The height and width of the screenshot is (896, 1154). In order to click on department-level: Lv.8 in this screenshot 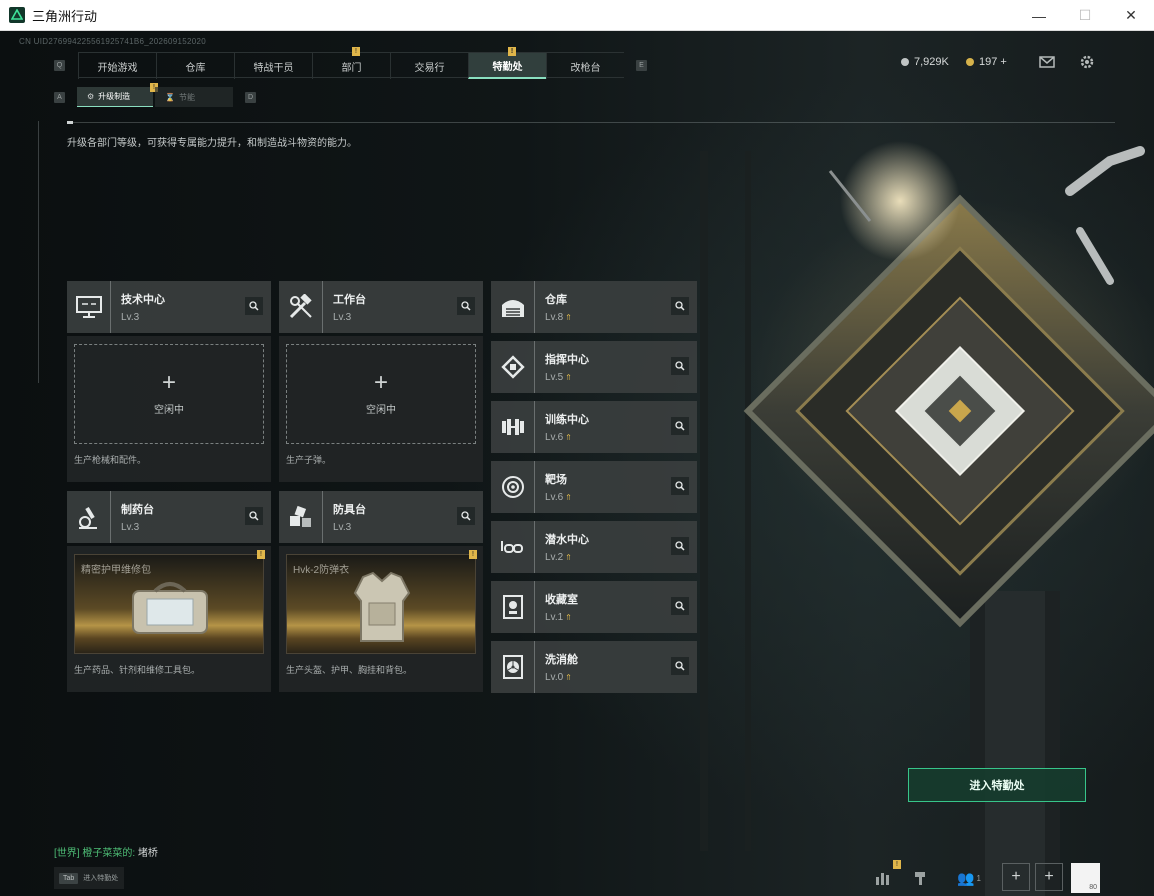, I will do `click(554, 317)`.